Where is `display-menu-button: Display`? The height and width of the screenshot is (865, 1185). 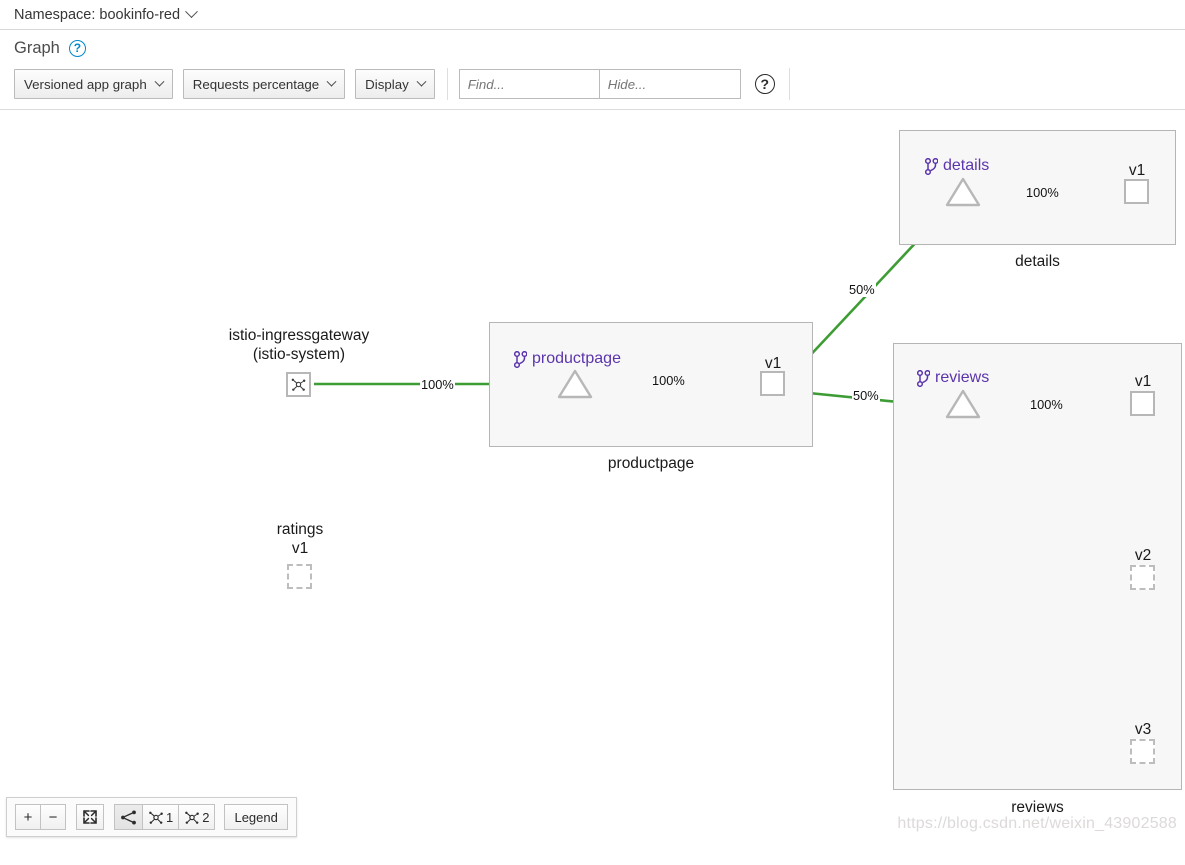
display-menu-button: Display is located at coordinates (395, 84).